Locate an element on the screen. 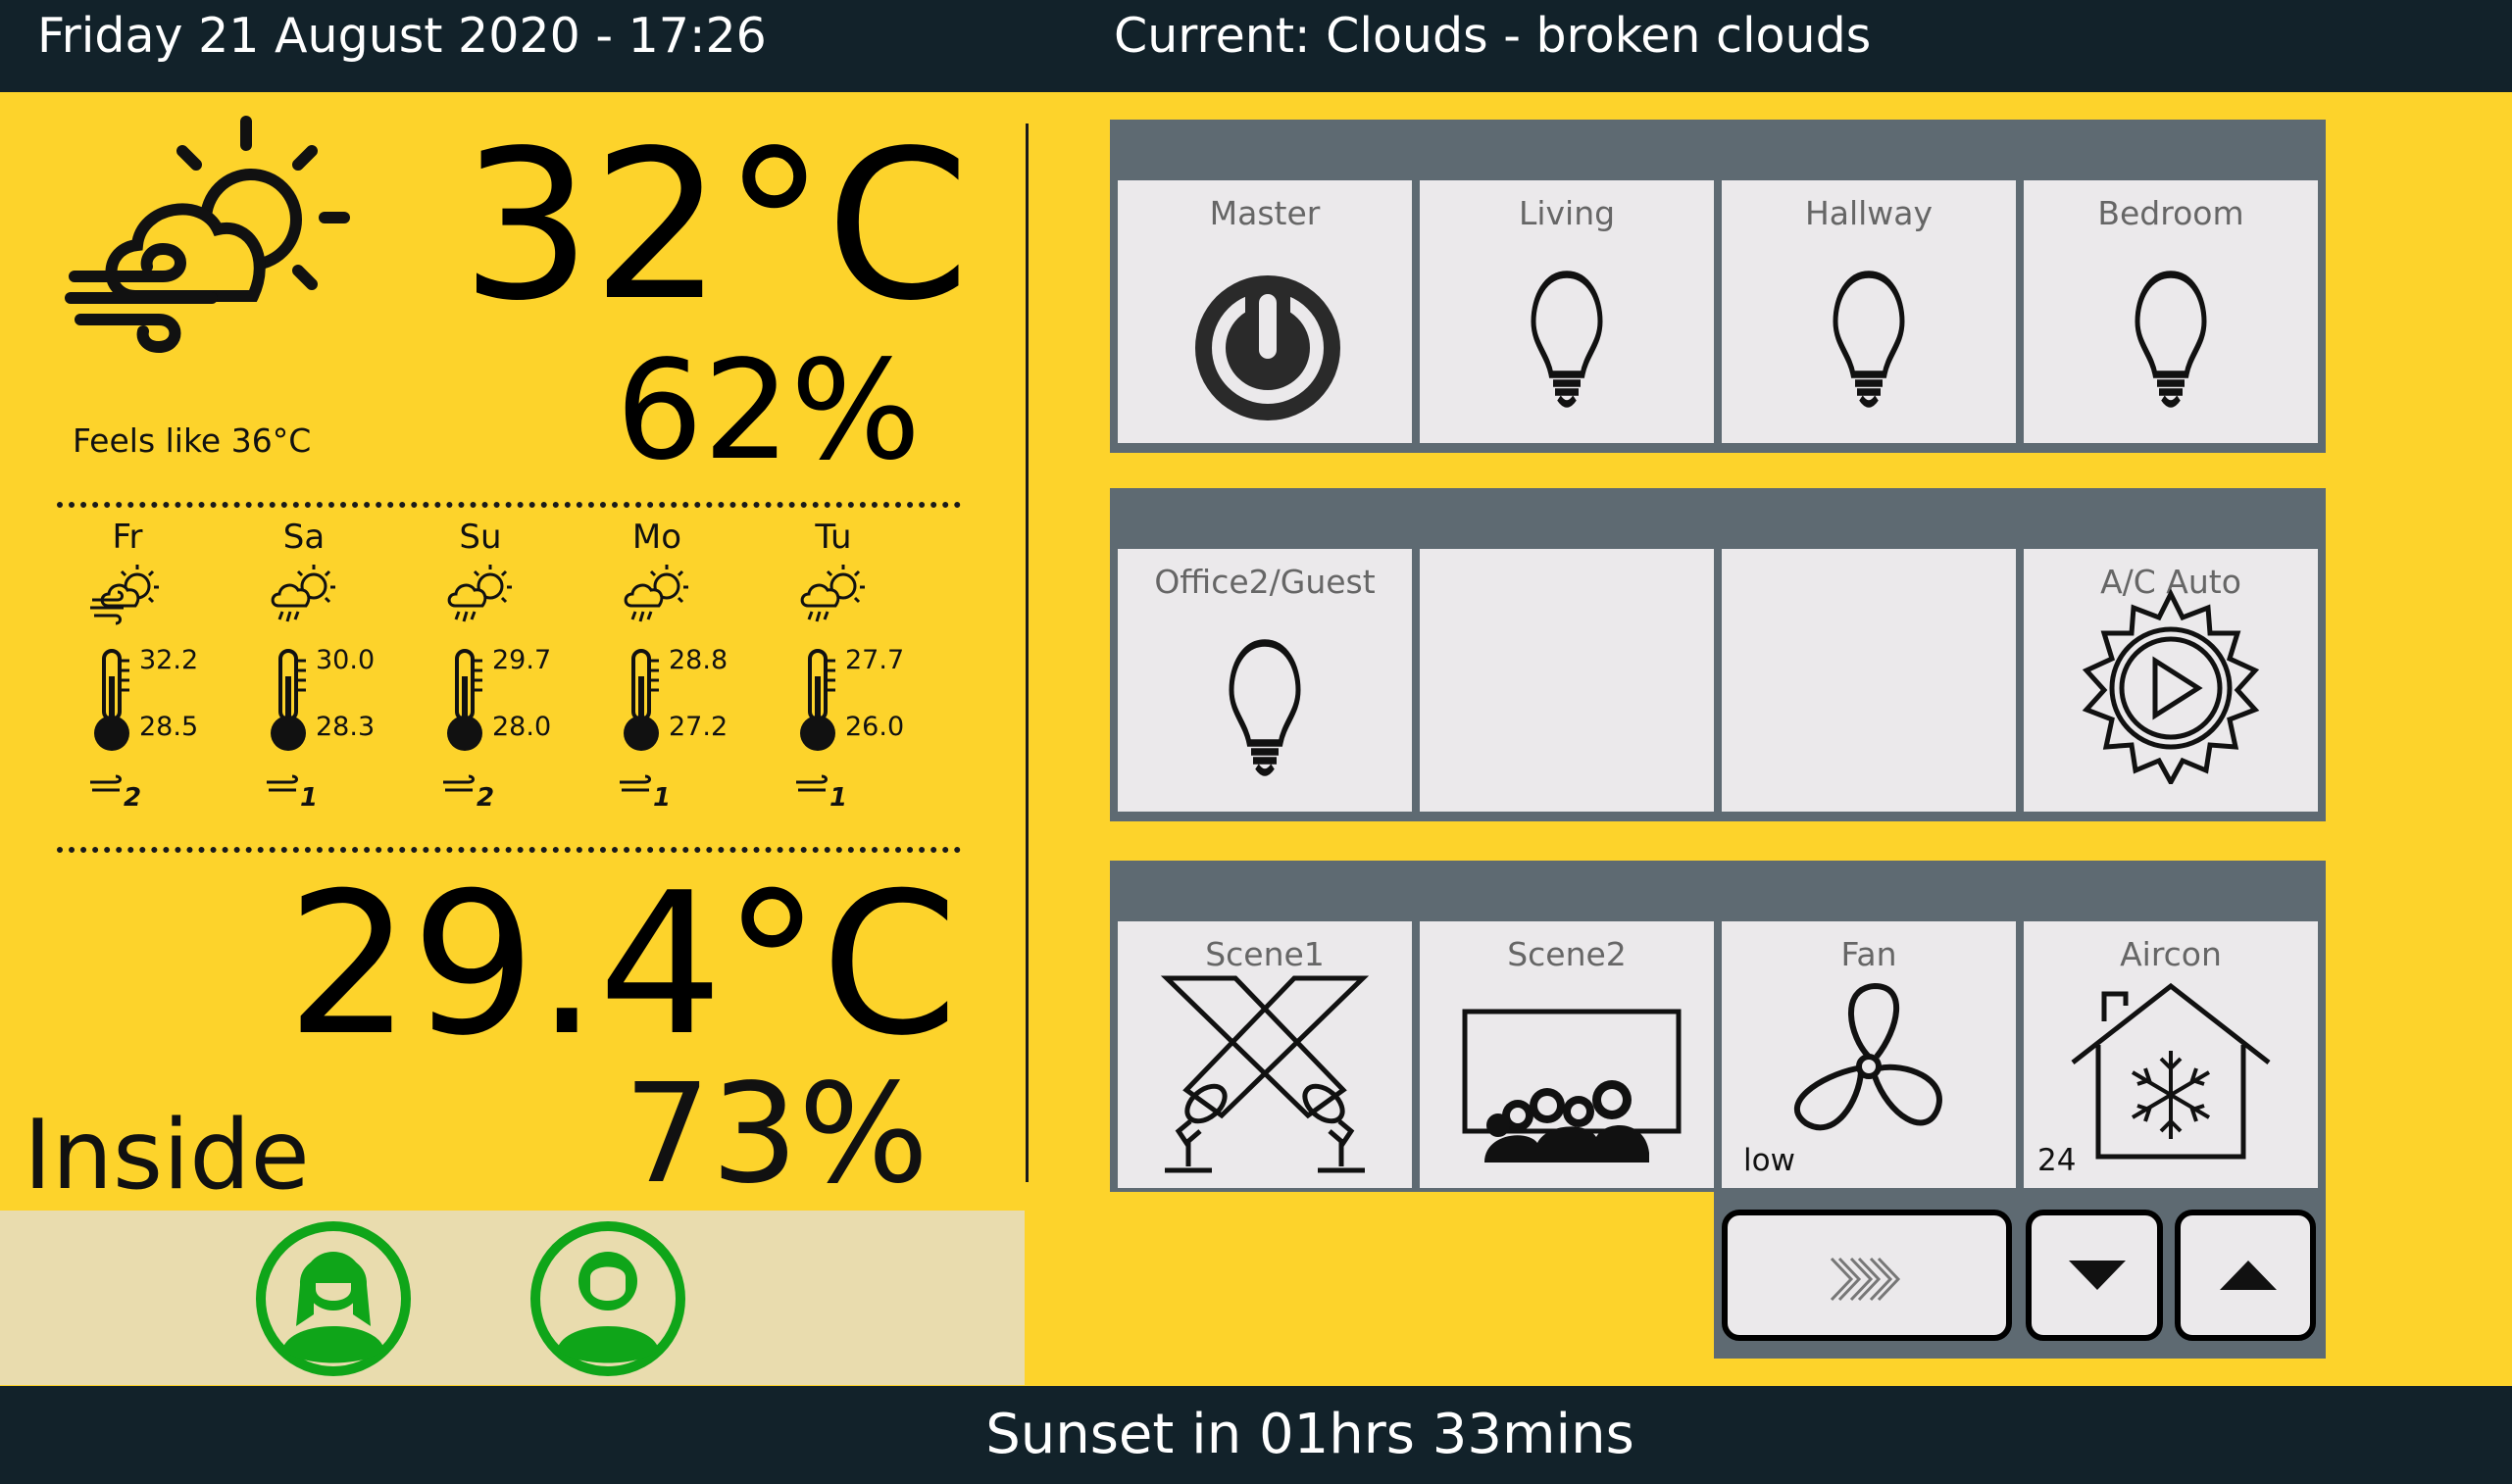  date-time: Friday 21 August 2020 - 17:26 is located at coordinates (402, 36).